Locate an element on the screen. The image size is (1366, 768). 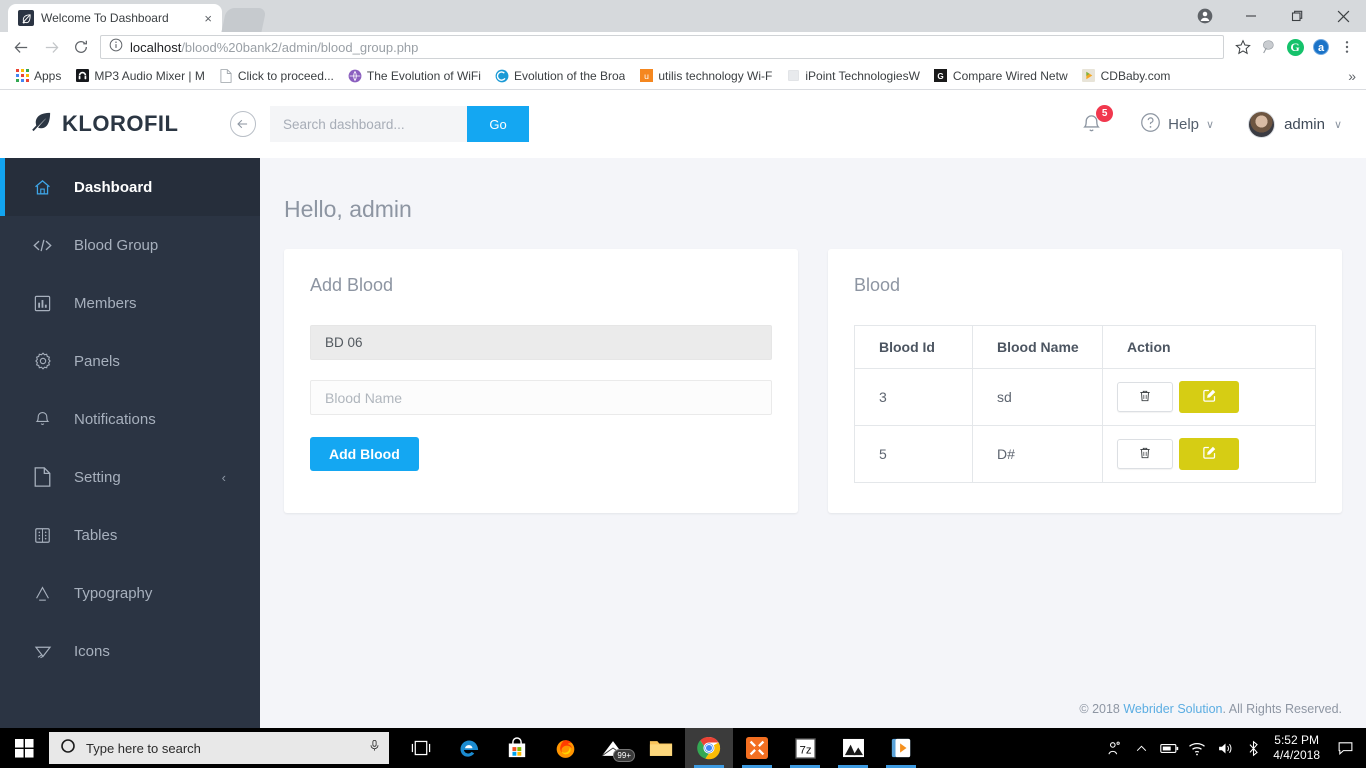
help-menu: Help ∨ is located at coordinates (1177, 124).